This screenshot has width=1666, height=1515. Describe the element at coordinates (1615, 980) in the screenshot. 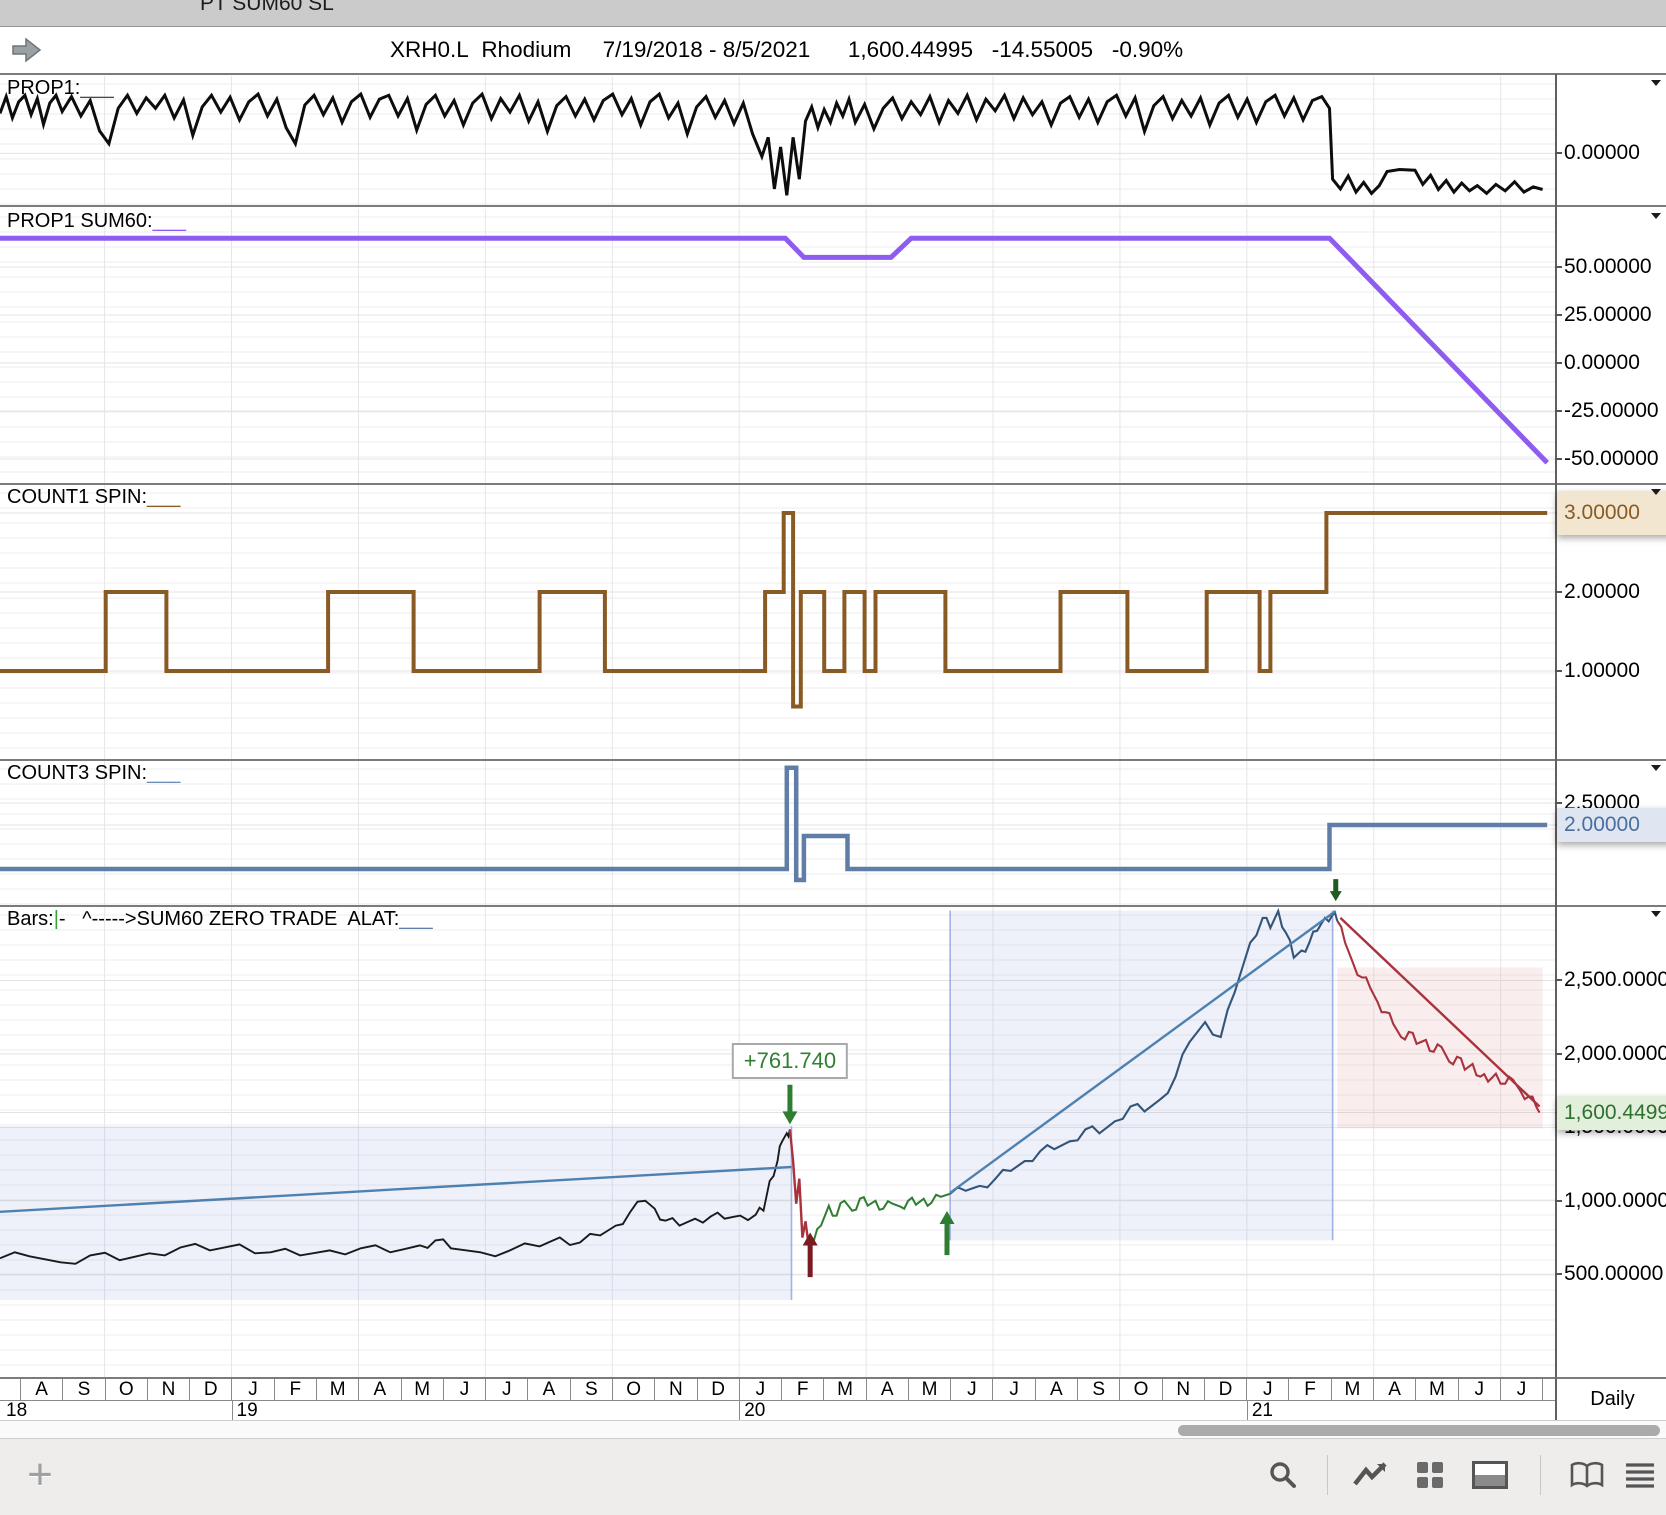

I see `axis-label: 2,500.0000` at that location.